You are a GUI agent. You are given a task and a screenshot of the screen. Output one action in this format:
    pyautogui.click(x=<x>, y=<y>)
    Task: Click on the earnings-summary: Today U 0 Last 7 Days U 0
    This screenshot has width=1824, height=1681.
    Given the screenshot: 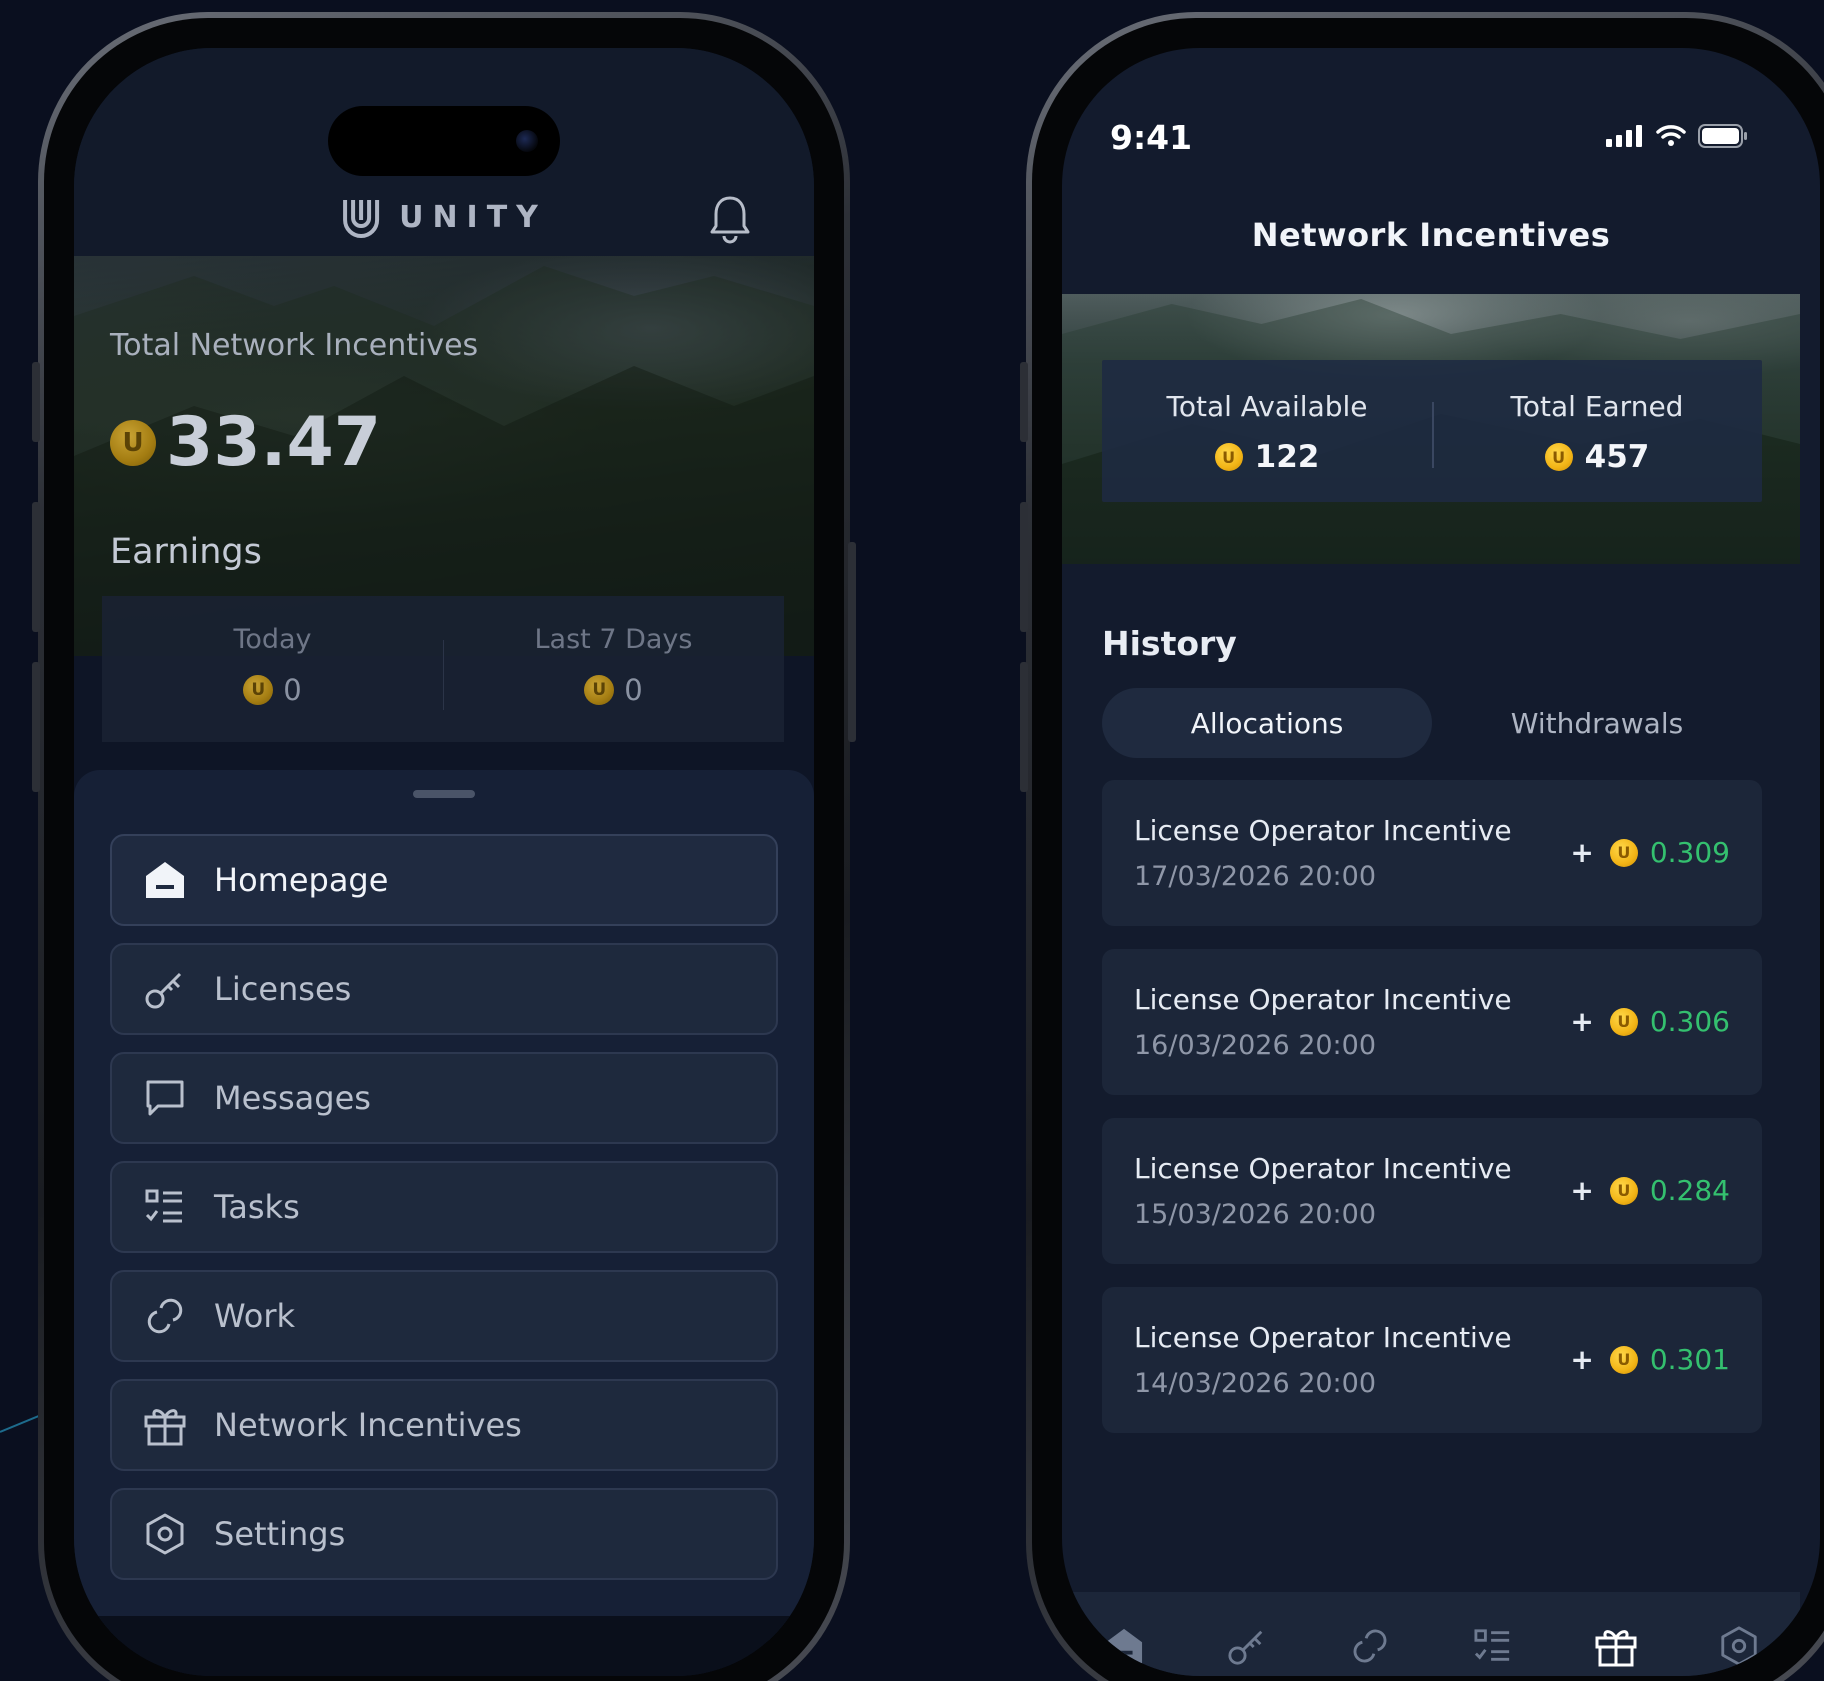 What is the action you would take?
    pyautogui.click(x=443, y=669)
    